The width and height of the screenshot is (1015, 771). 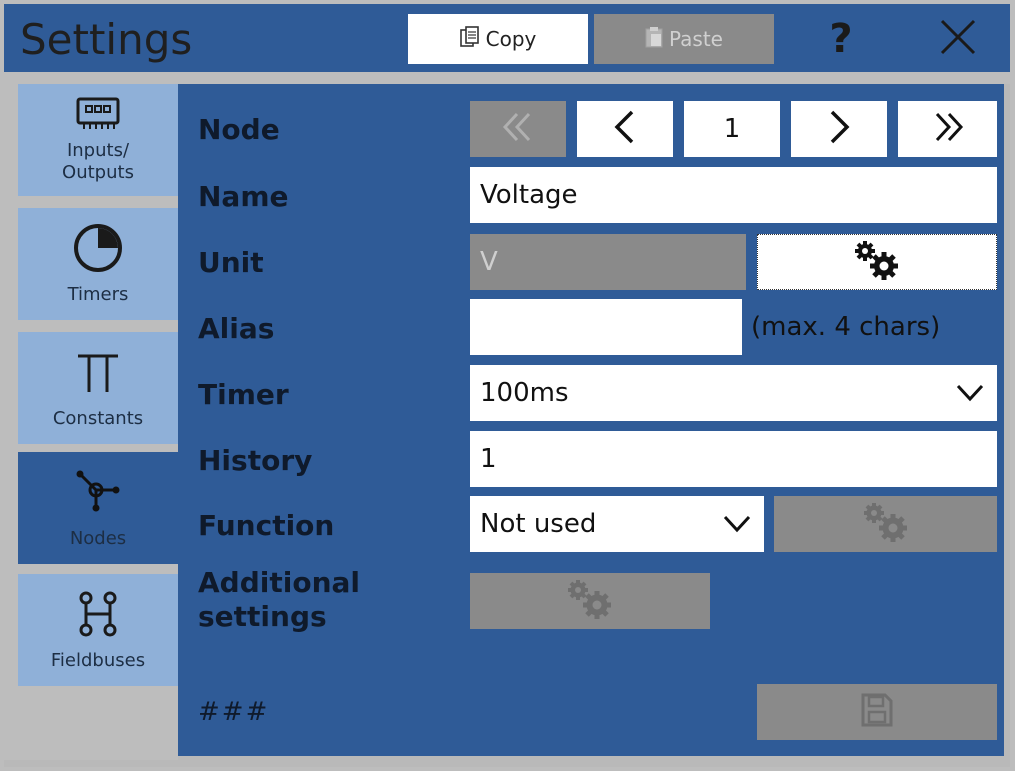 I want to click on sidebar-item-label: Nodes, so click(x=98, y=538).